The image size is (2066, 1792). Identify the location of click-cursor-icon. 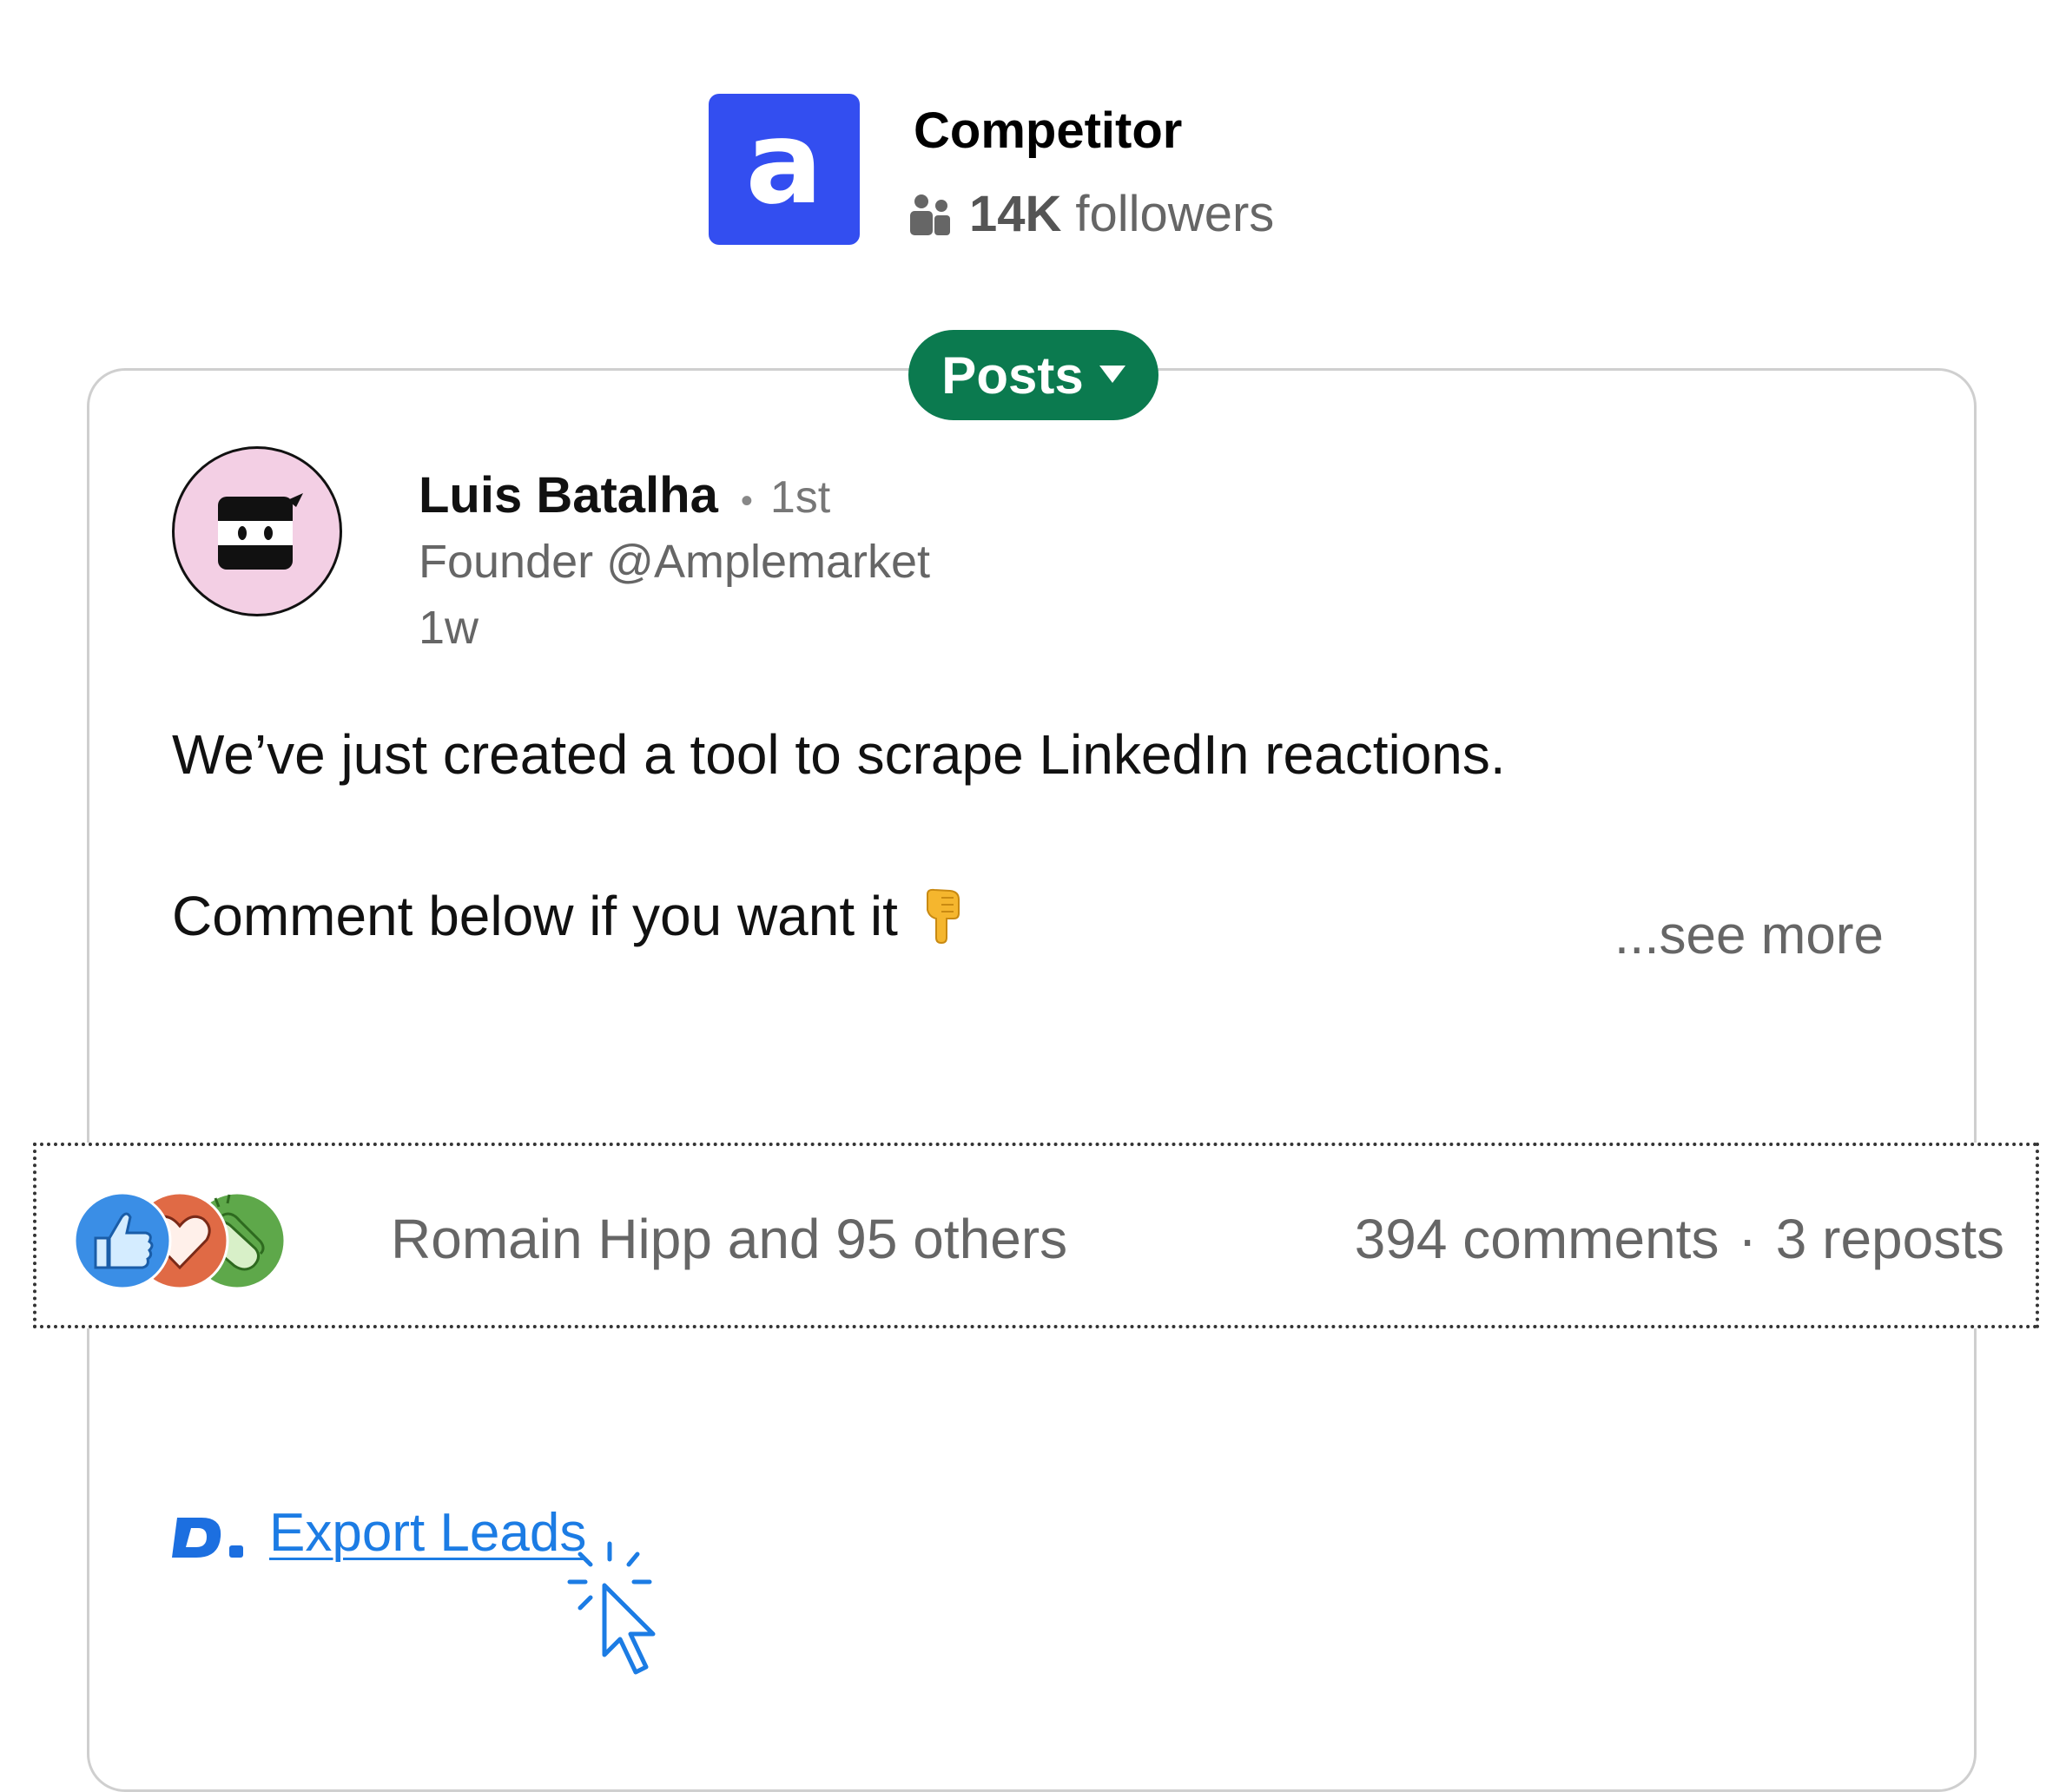
(611, 1608).